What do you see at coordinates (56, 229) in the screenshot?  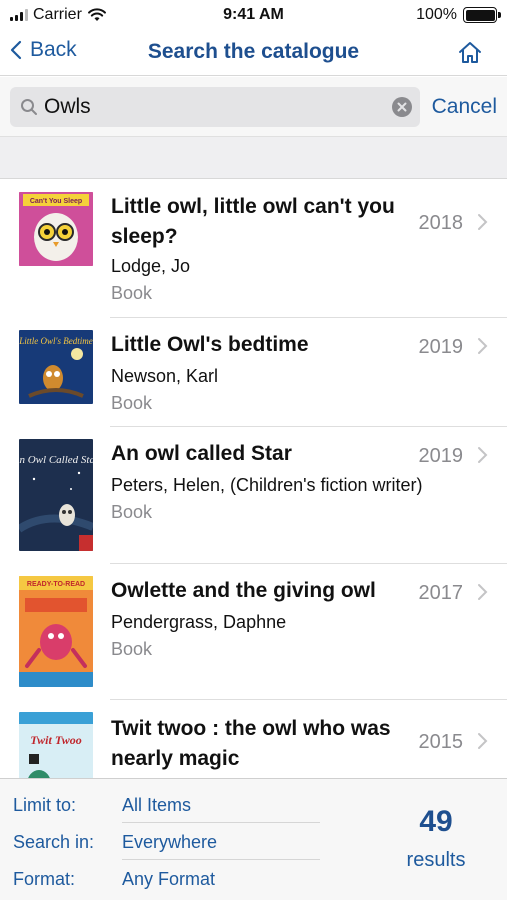 I see `book-cover-image: Can't You Sleep` at bounding box center [56, 229].